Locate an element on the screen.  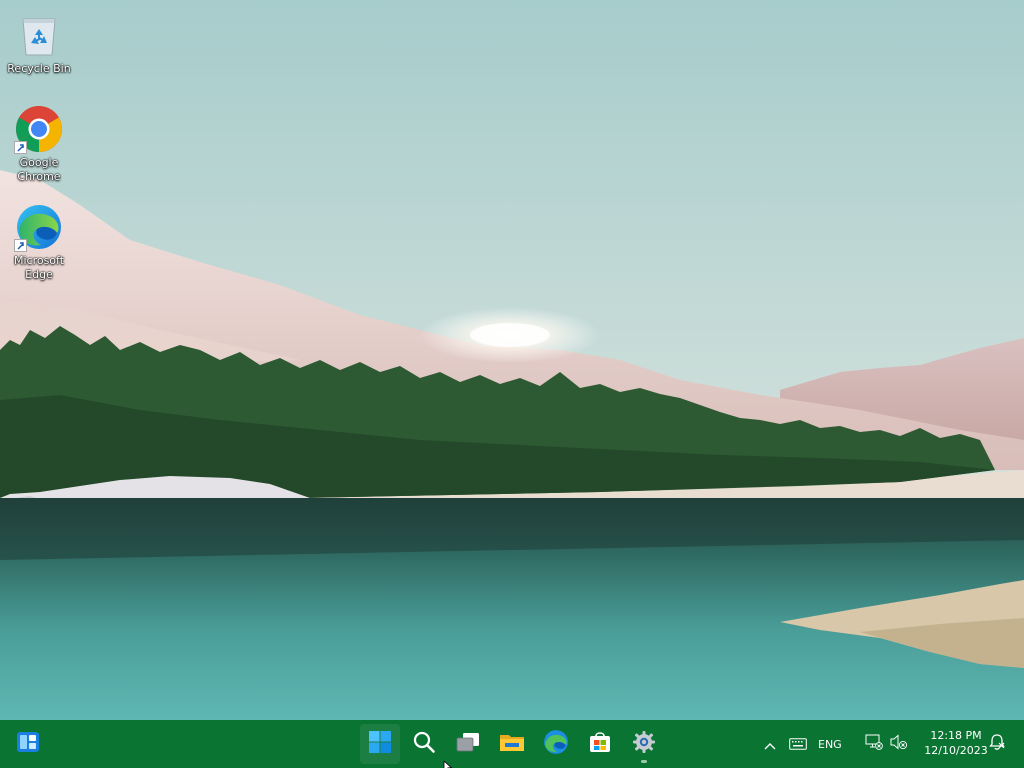
widgets-icon is located at coordinates (28, 744).